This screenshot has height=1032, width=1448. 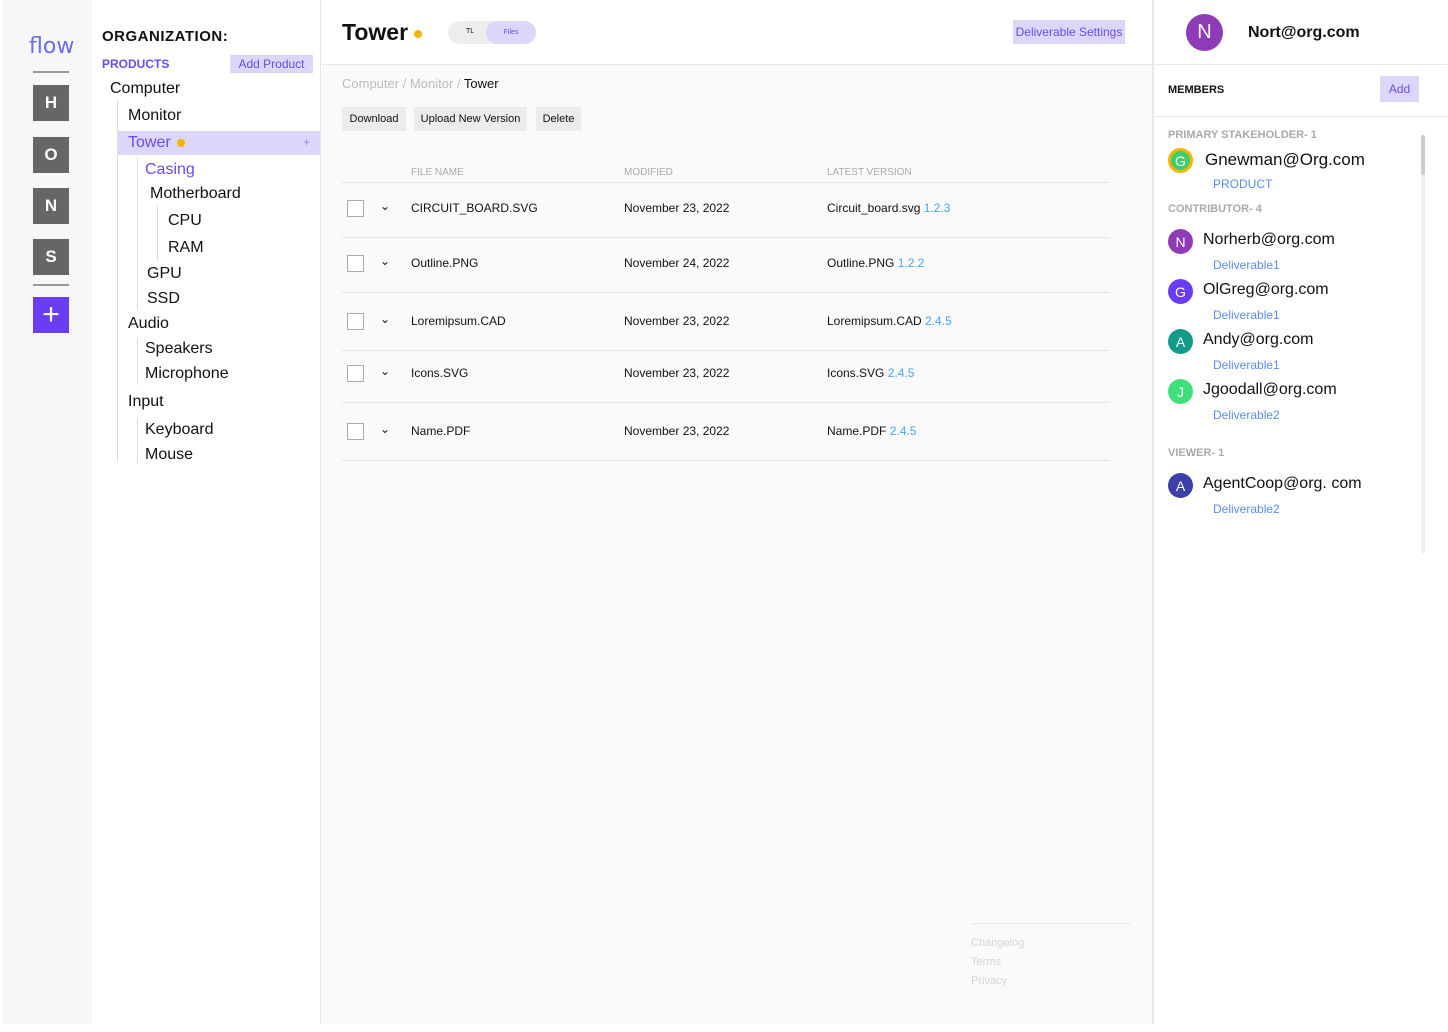 I want to click on column-header-latest-version: LATEST VERSION, so click(x=869, y=172).